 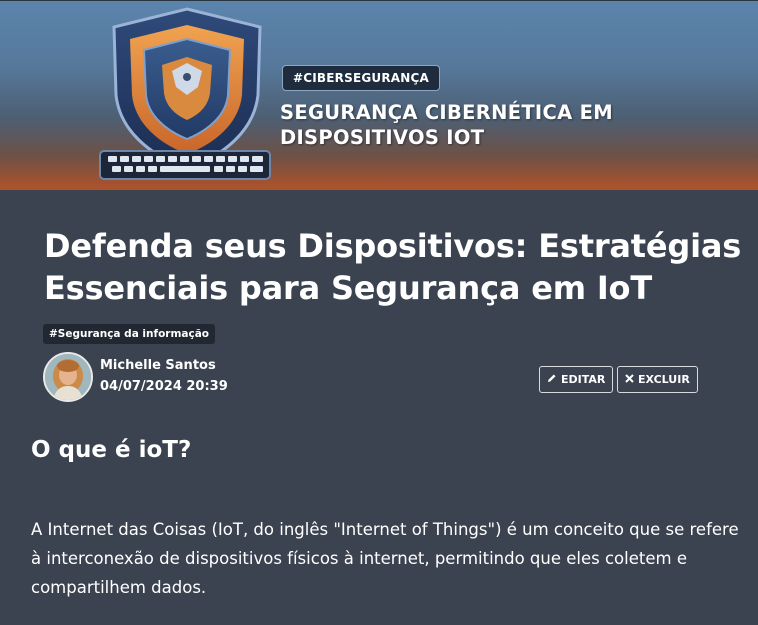 I want to click on section-title: O que é ioT?, so click(x=111, y=450).